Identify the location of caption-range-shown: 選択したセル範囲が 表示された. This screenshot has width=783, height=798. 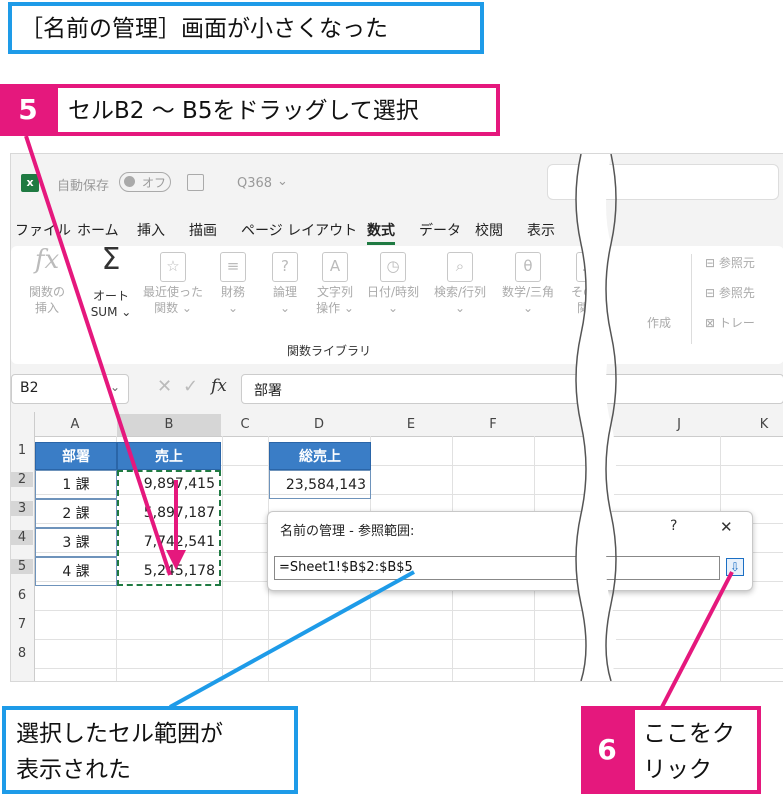
(150, 750).